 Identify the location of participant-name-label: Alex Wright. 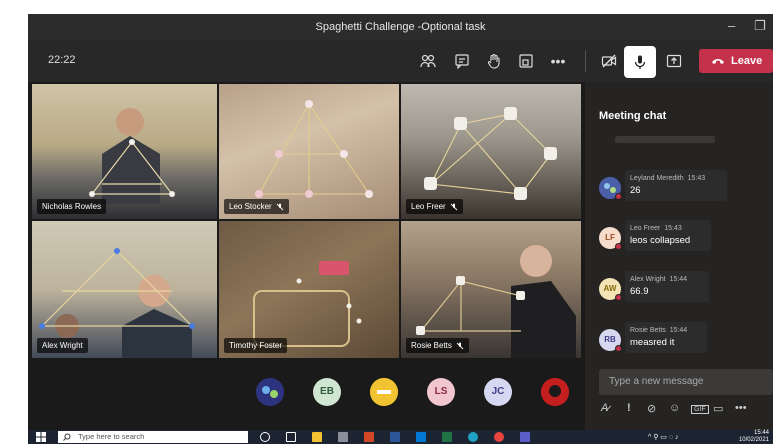
(62, 345).